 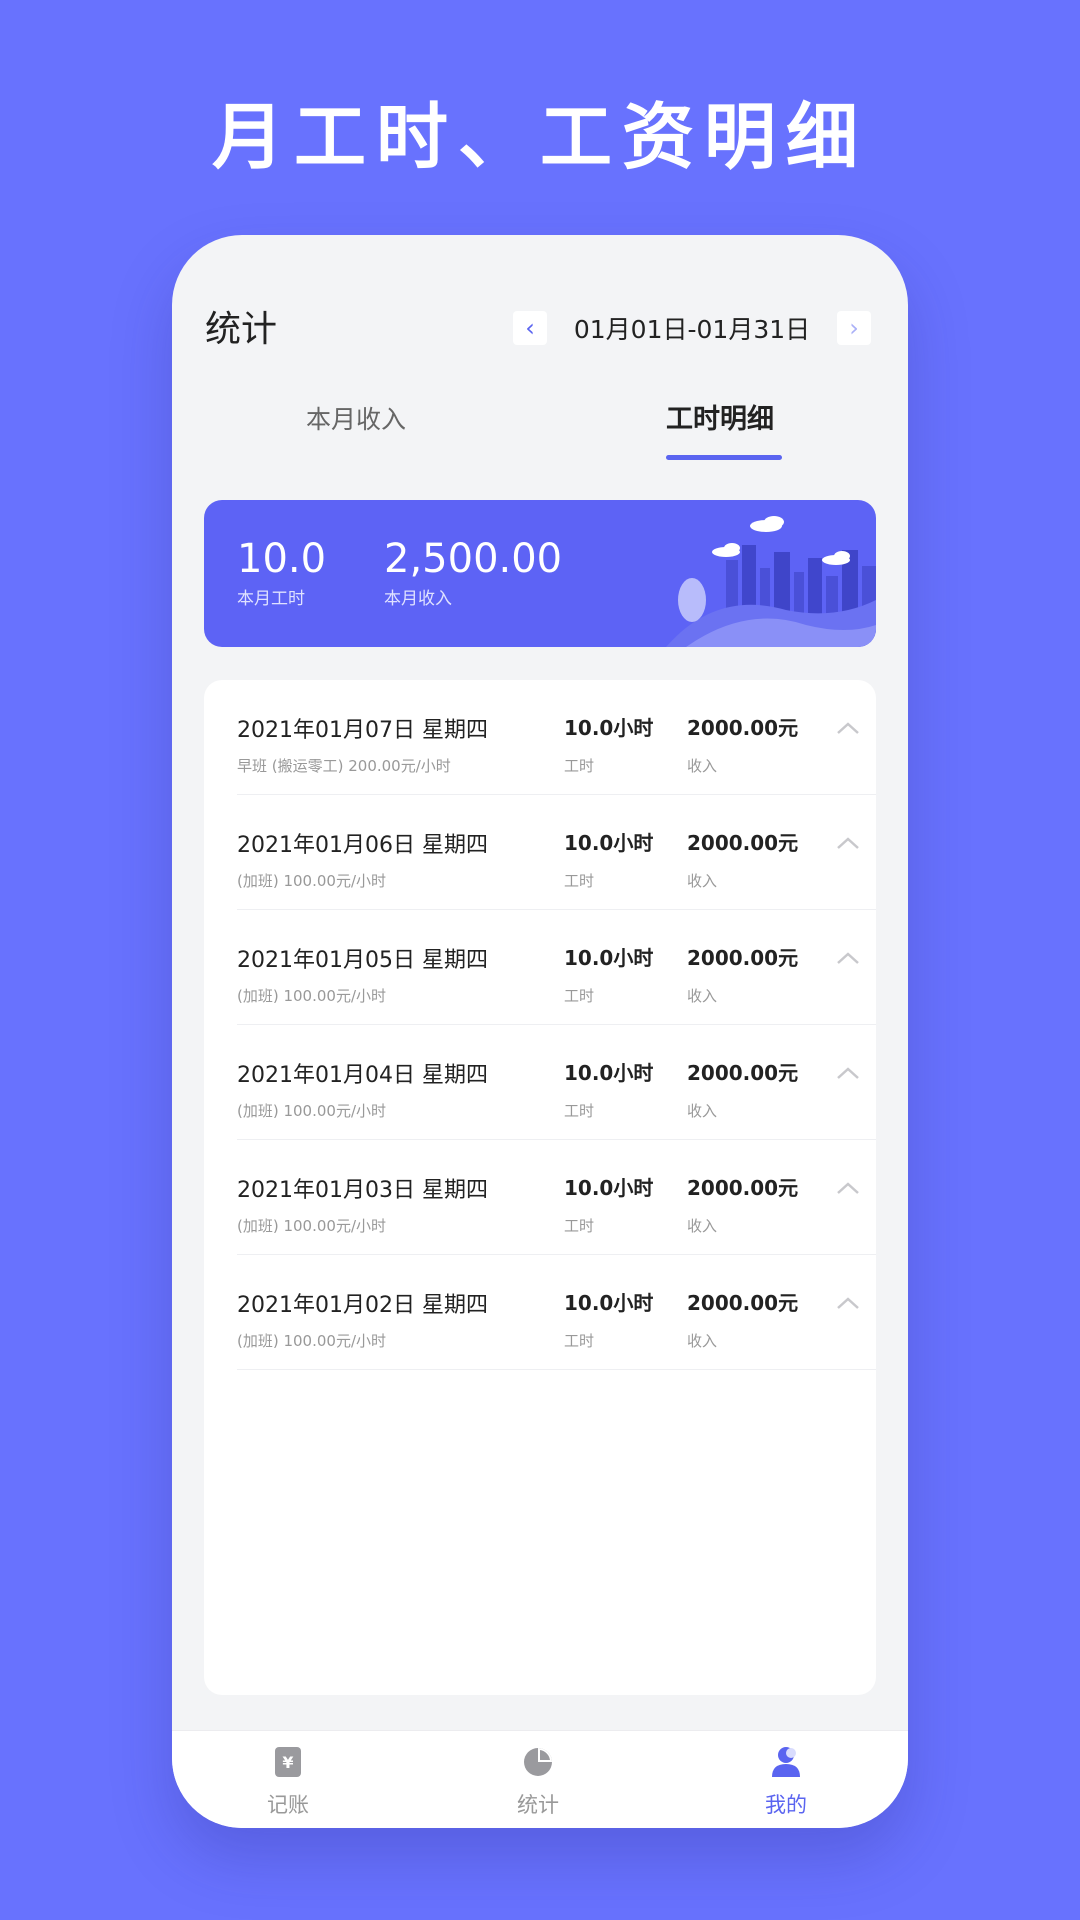 I want to click on city-illustration, so click(x=771, y=581).